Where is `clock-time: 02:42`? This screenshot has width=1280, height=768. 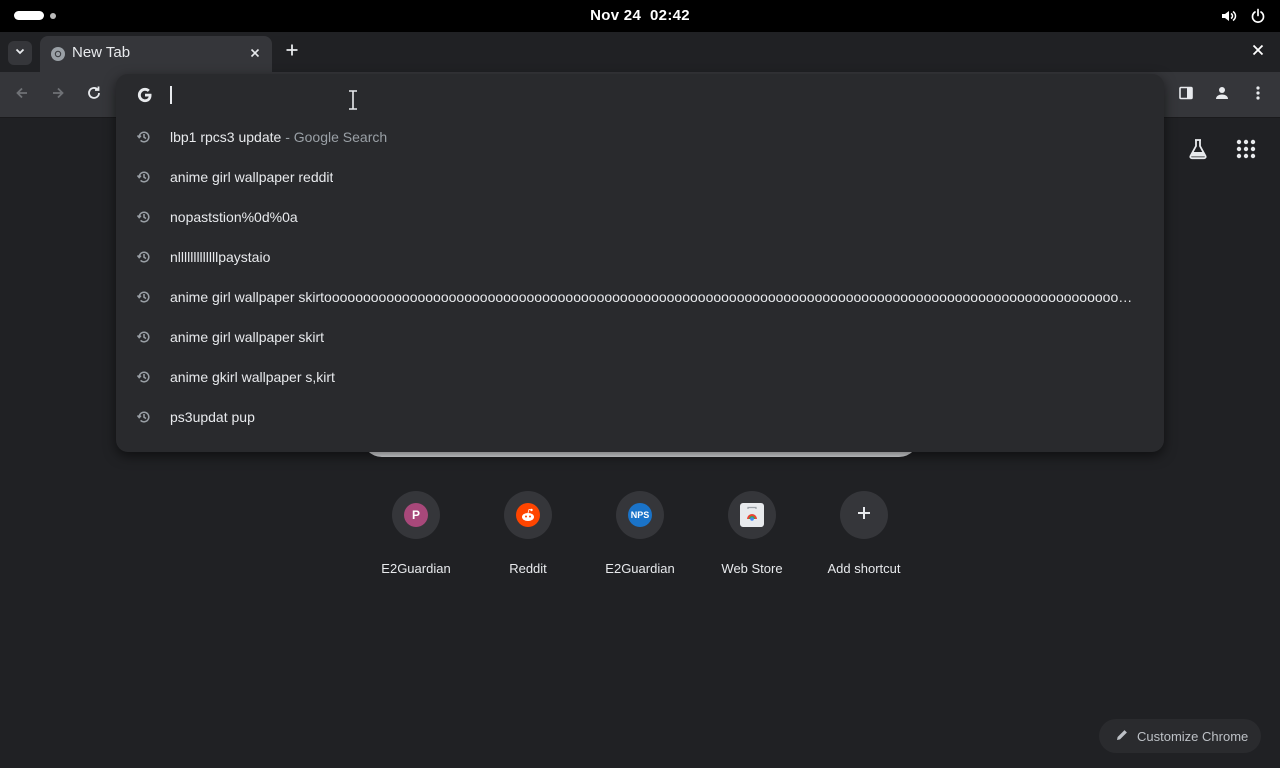
clock-time: 02:42 is located at coordinates (670, 15).